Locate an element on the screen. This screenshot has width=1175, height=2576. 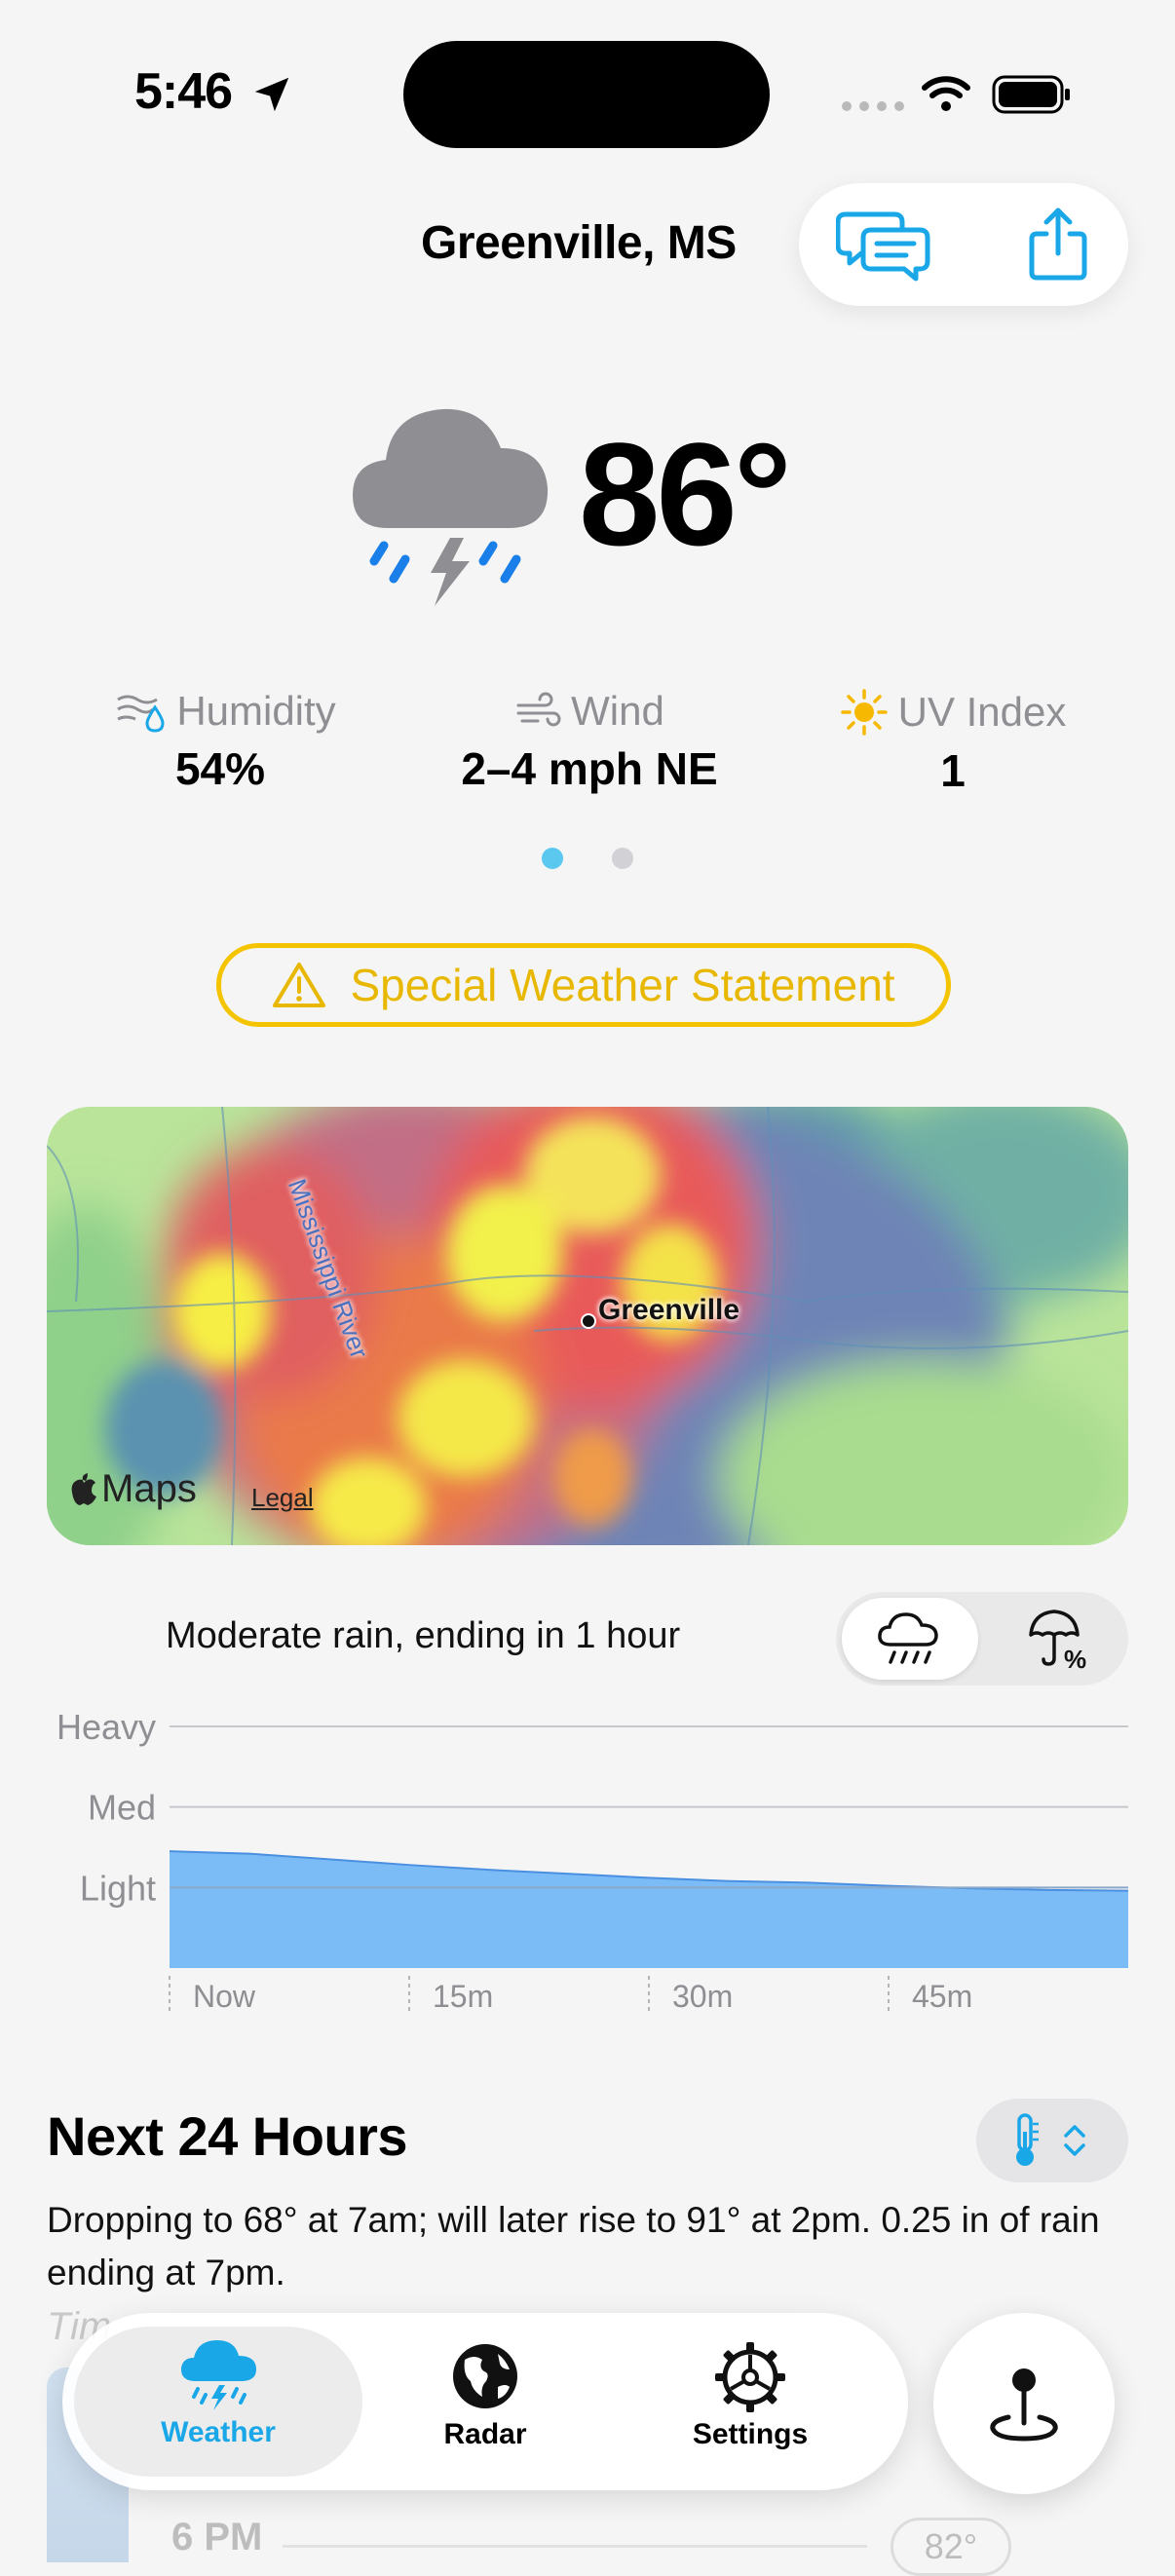
apple-maps-logo: Maps is located at coordinates (133, 1489).